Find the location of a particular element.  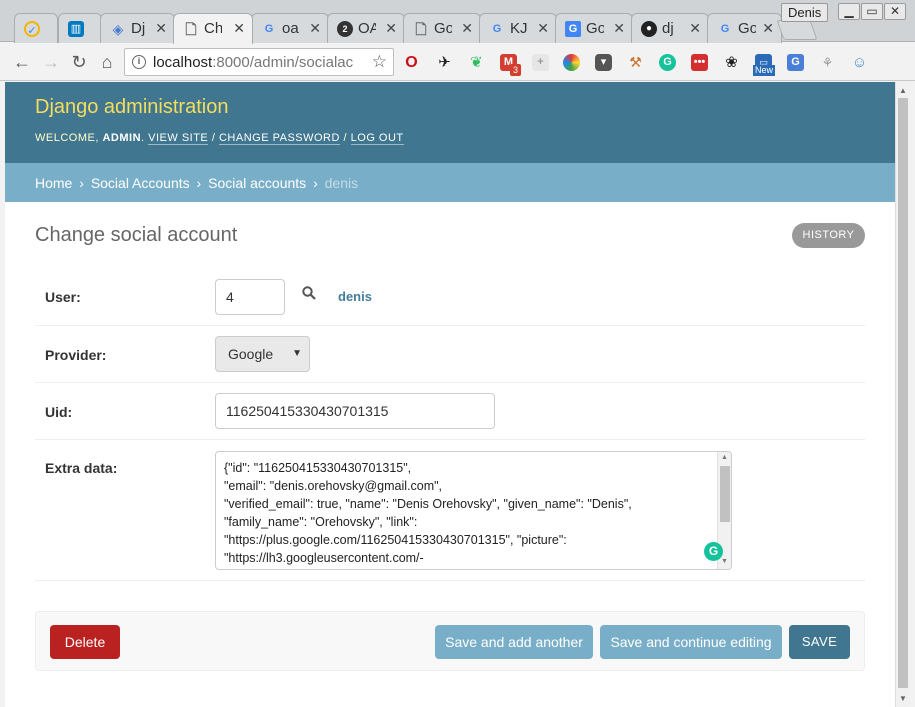

browser-tab: G KJ ✕ is located at coordinates (518, 28).